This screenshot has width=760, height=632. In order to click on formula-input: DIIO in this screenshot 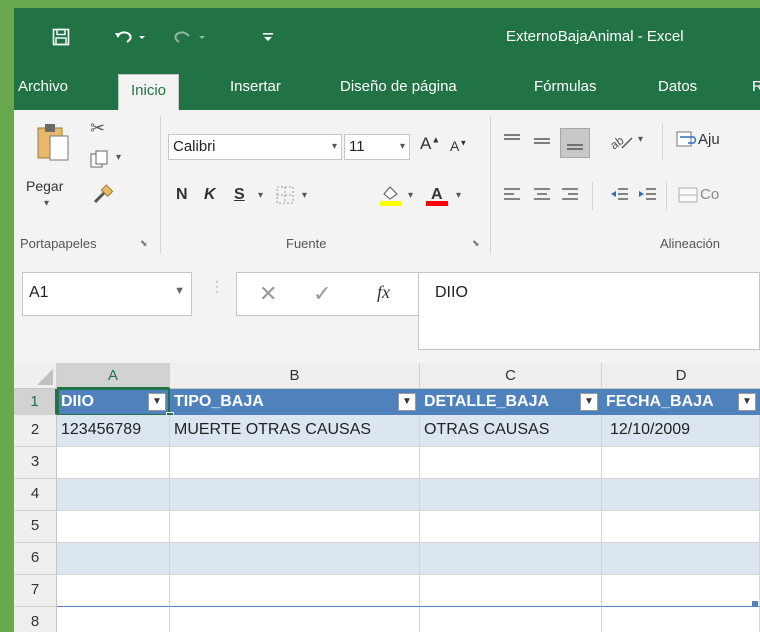, I will do `click(589, 311)`.